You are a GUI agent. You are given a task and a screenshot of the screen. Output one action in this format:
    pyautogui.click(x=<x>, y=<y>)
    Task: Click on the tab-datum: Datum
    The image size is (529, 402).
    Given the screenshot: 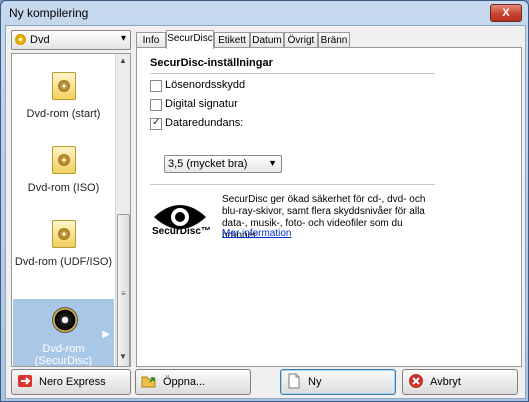 What is the action you would take?
    pyautogui.click(x=267, y=40)
    